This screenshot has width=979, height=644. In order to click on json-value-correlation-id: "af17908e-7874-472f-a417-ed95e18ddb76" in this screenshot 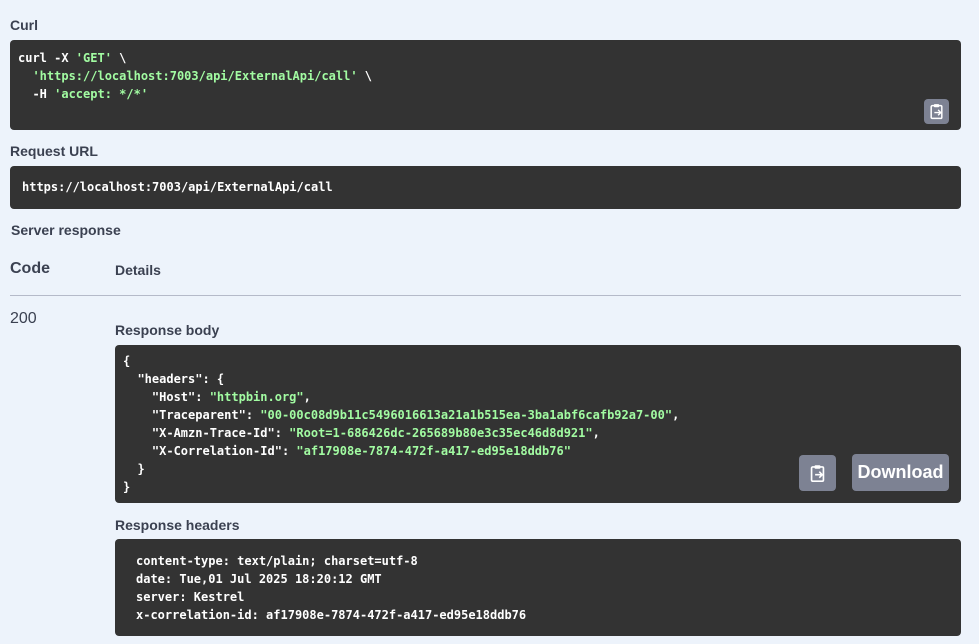, I will do `click(433, 451)`.